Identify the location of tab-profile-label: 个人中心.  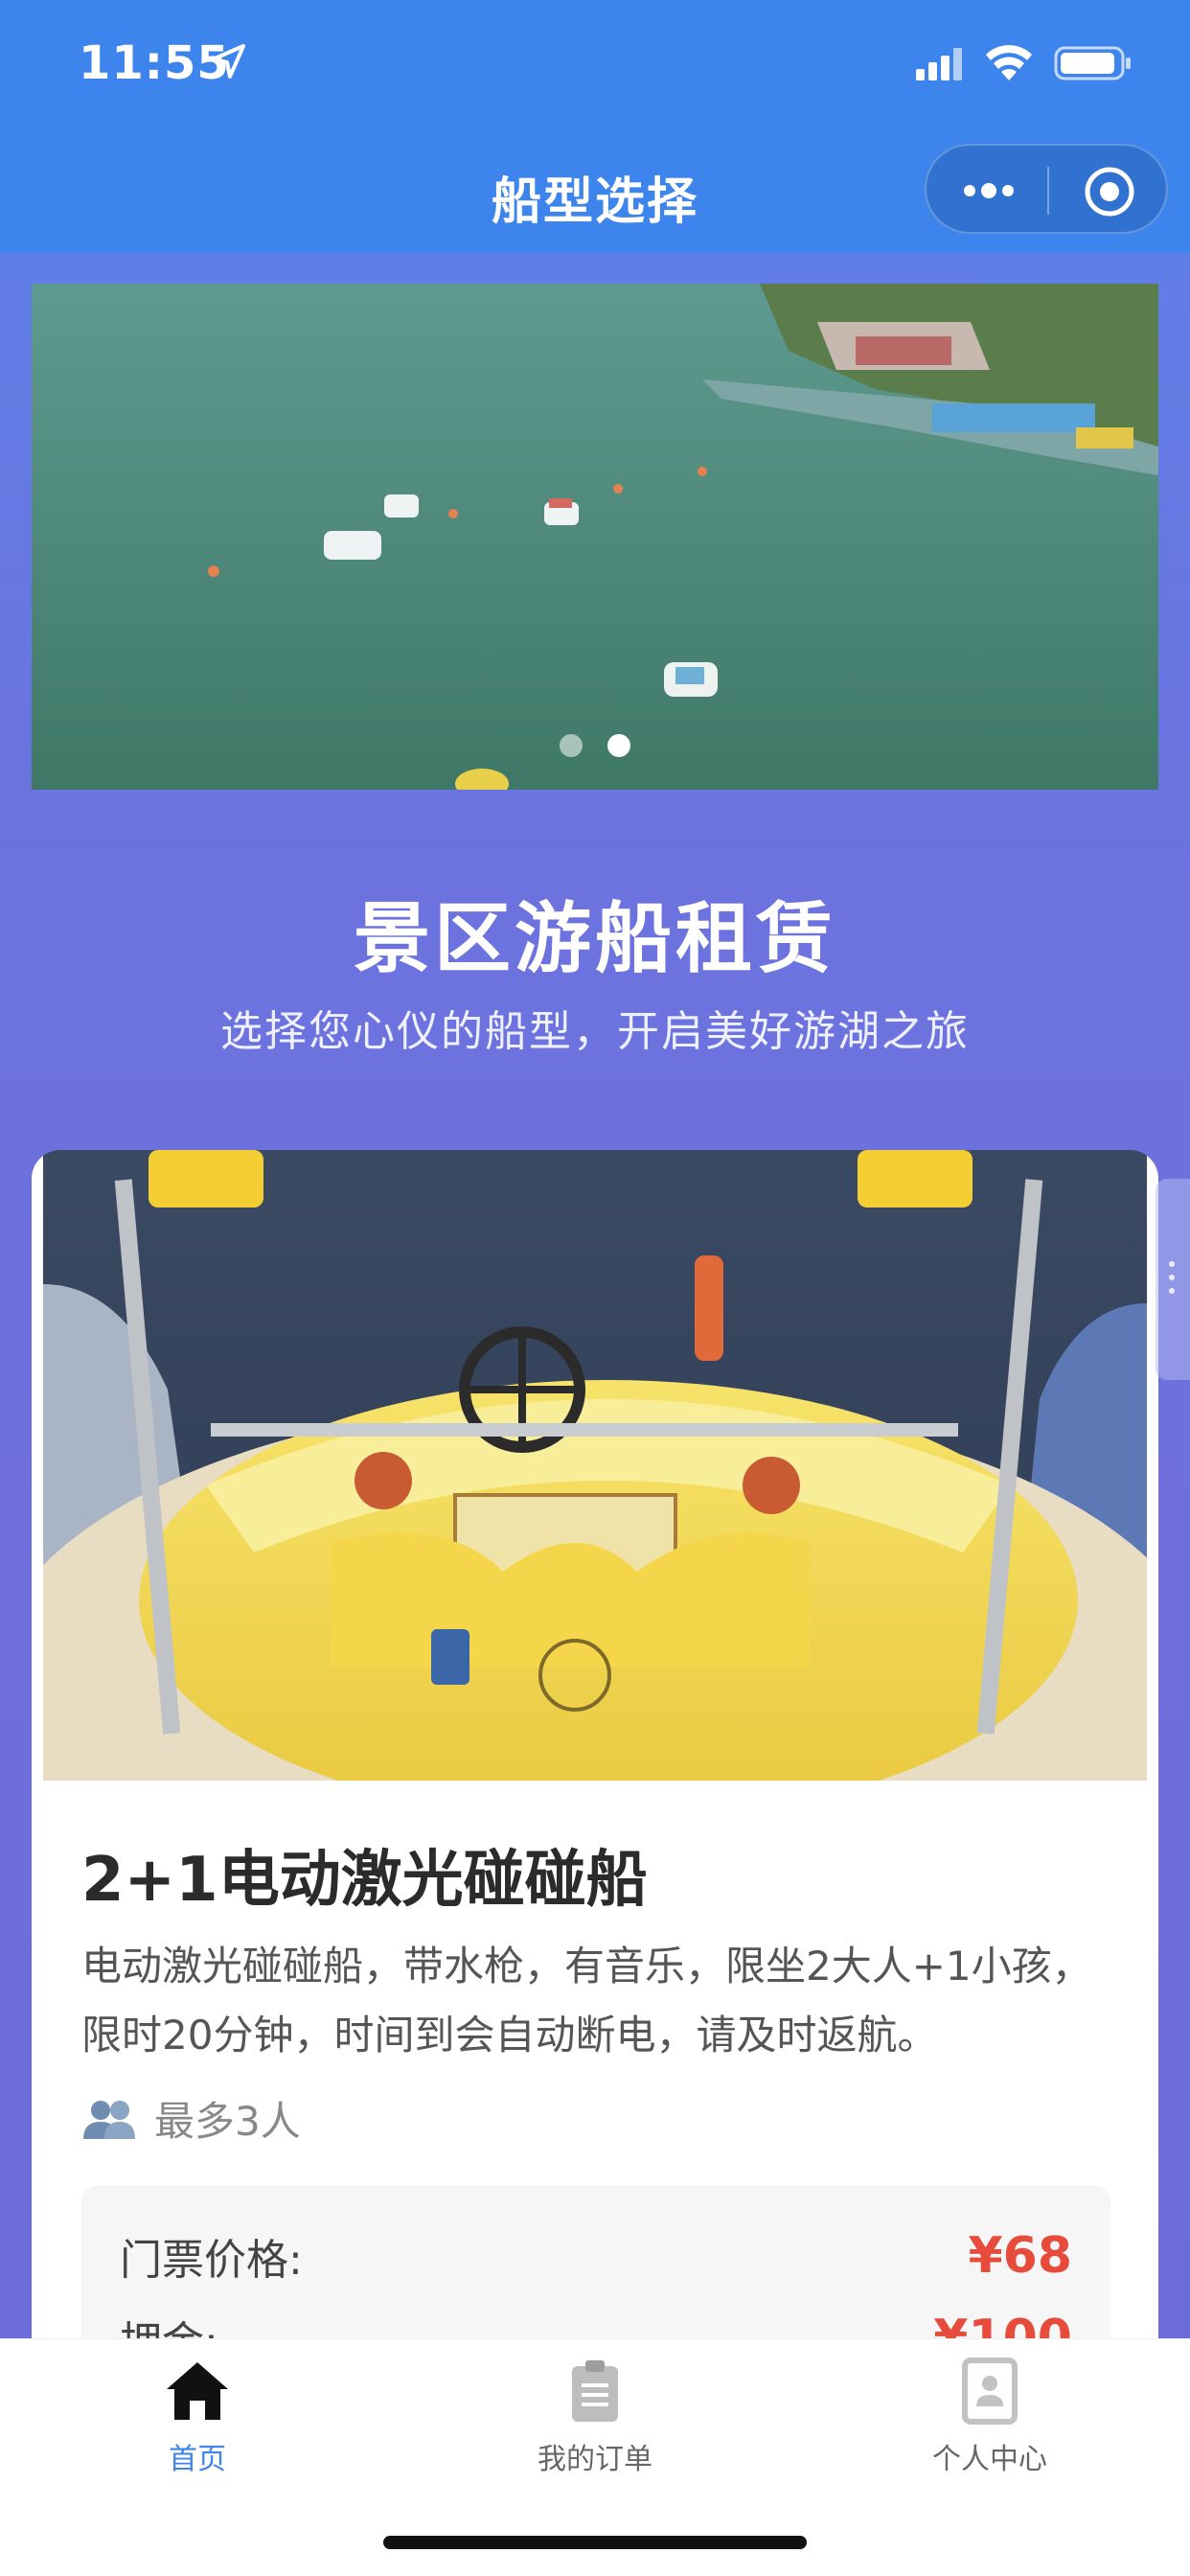
(989, 2459).